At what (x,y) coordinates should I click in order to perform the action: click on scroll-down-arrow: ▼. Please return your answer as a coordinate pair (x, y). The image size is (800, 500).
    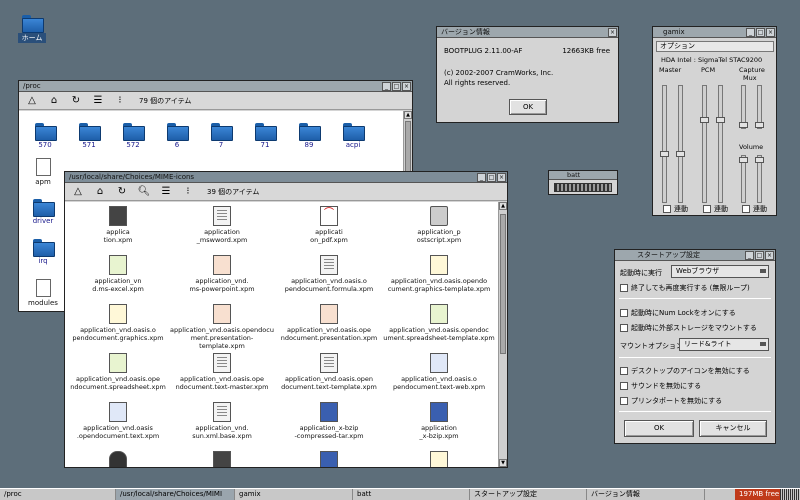
    Looking at the image, I should click on (503, 463).